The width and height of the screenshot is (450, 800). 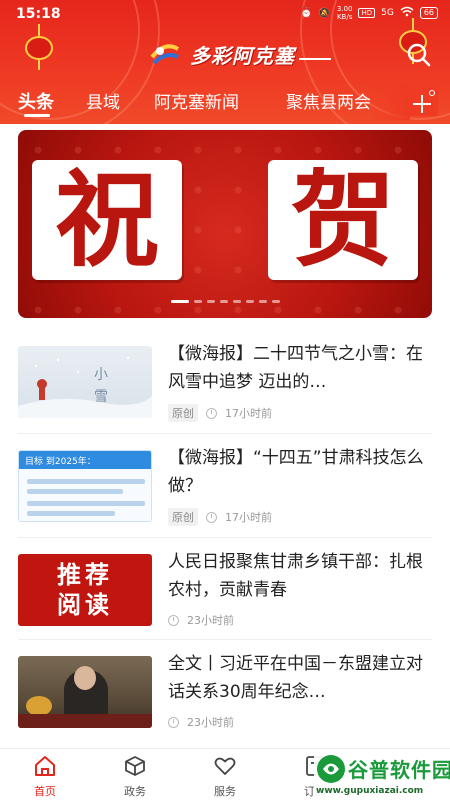 I want to click on news-item: 目标 到2025年： 【微海报】“十四五”甘肃科技怎么做？ 原创 17小时前, so click(x=225, y=485).